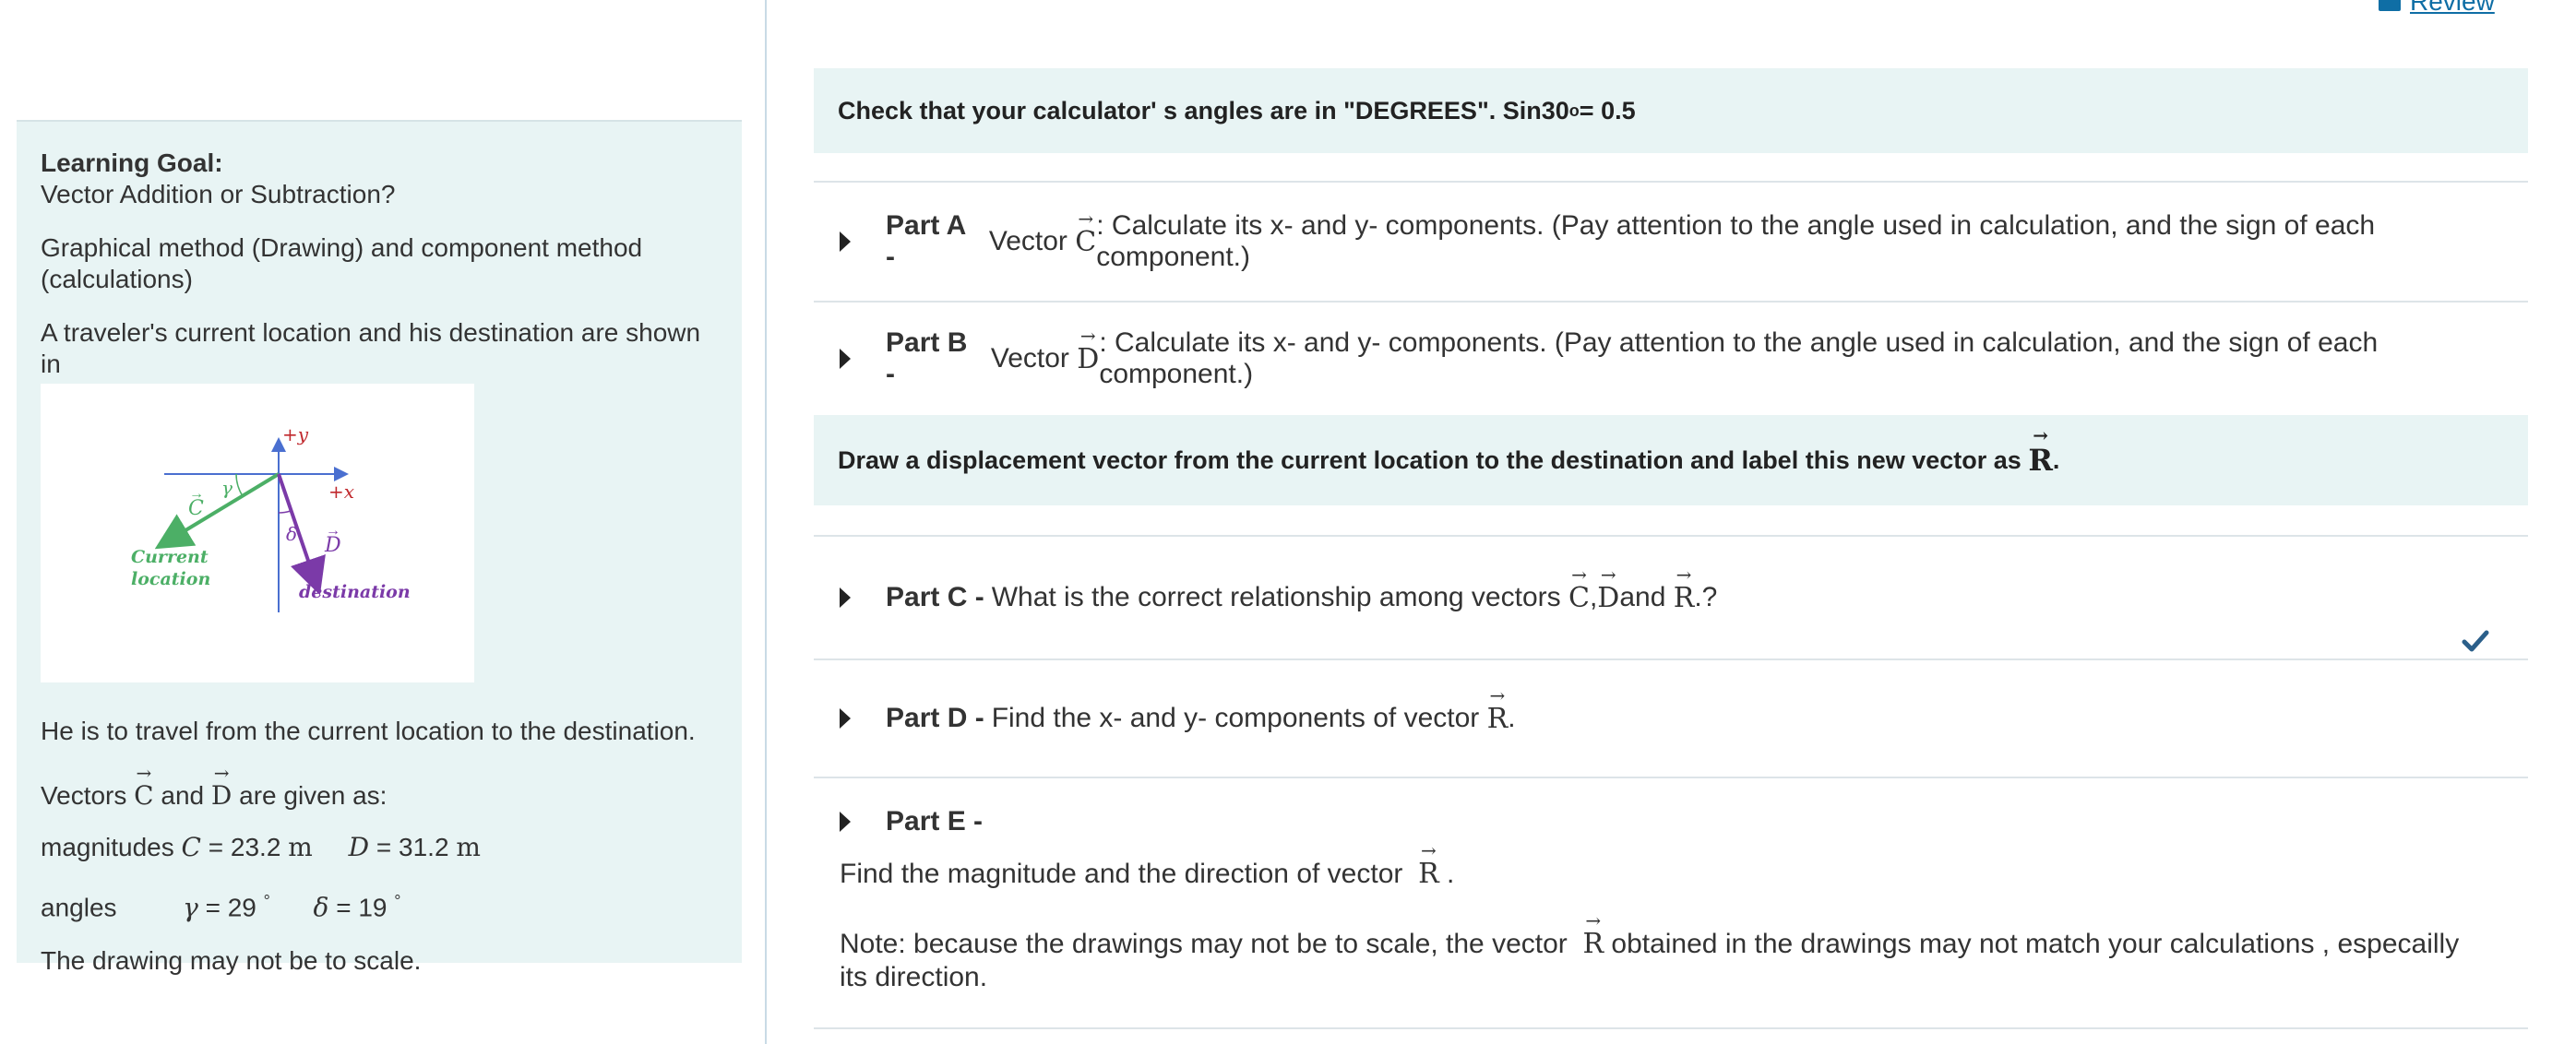 The height and width of the screenshot is (1044, 2576). What do you see at coordinates (285, 512) in the screenshot?
I see `delta-arc` at bounding box center [285, 512].